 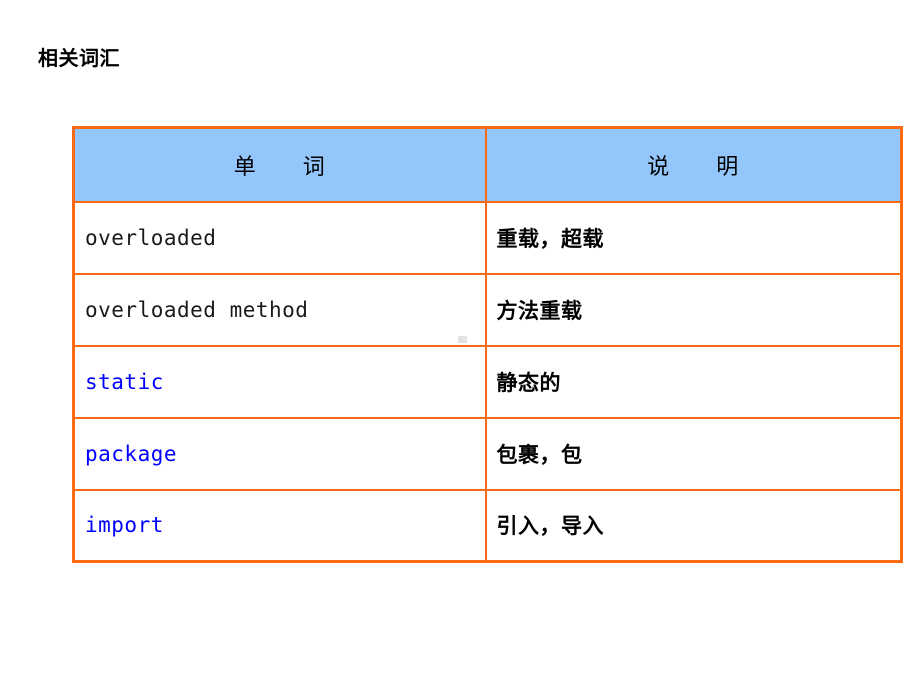 What do you see at coordinates (79, 58) in the screenshot?
I see `page-title: 相关词汇` at bounding box center [79, 58].